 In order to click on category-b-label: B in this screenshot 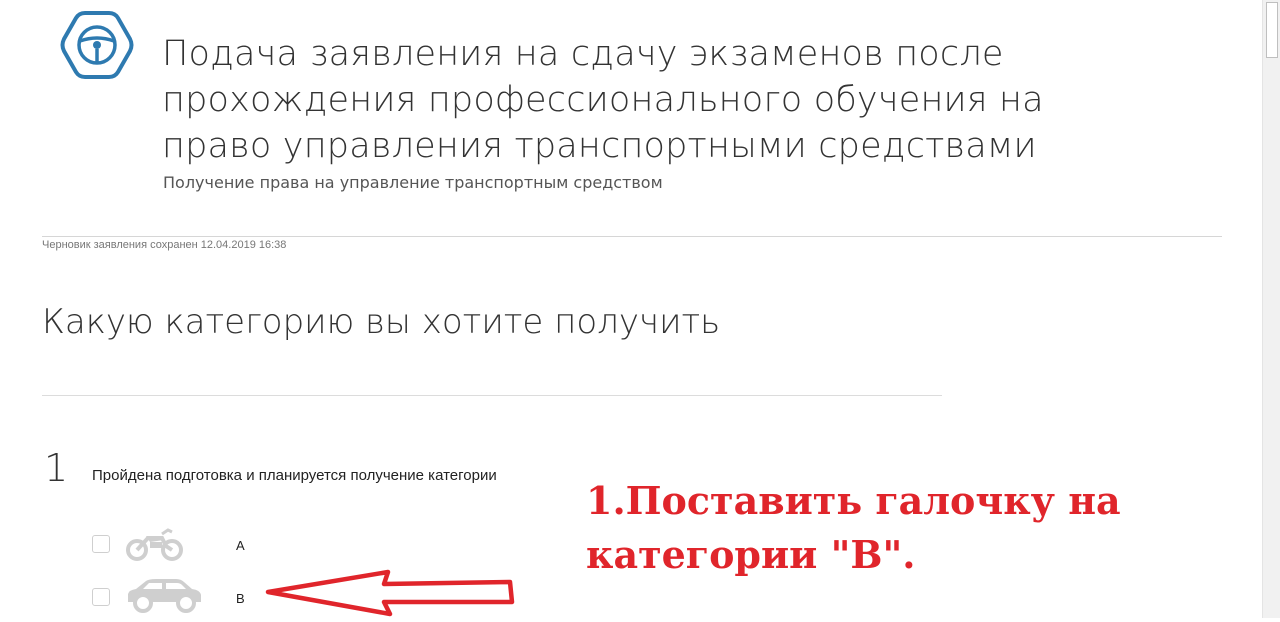, I will do `click(240, 598)`.